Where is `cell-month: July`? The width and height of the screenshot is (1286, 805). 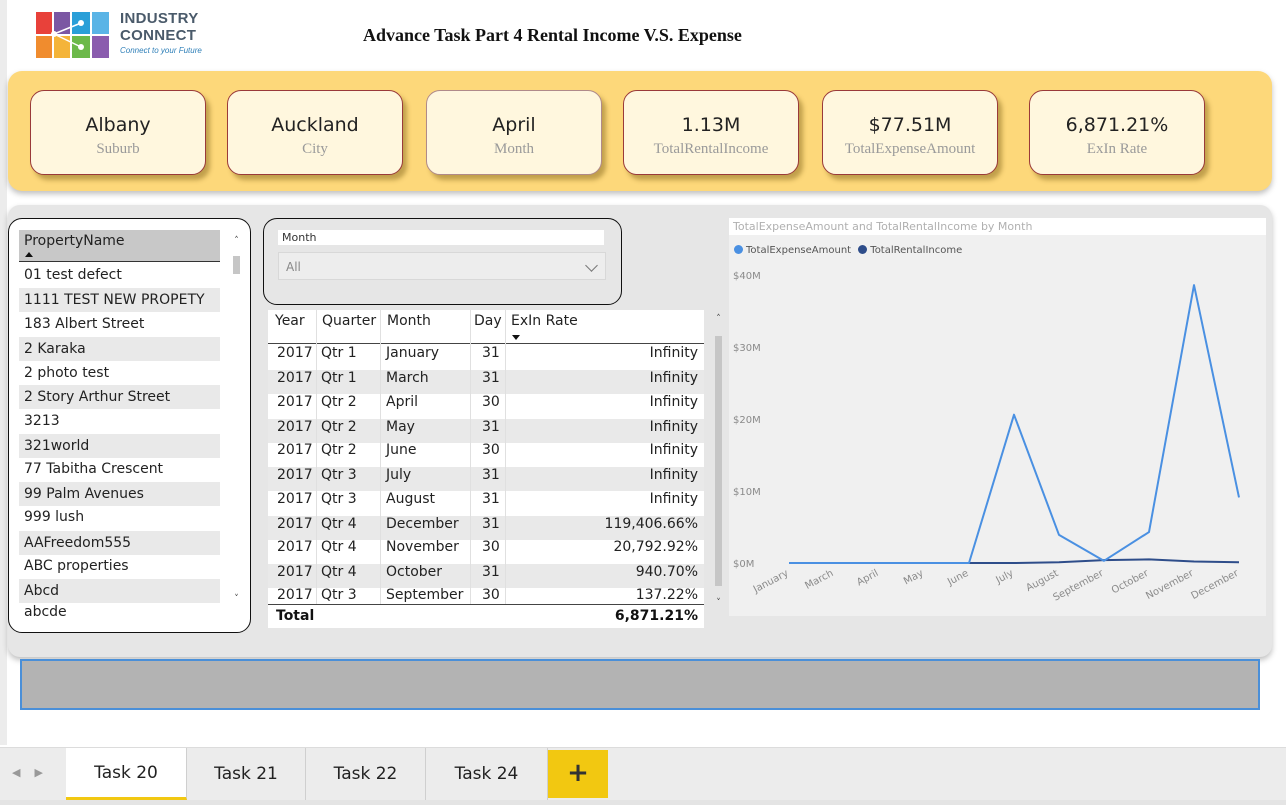 cell-month: July is located at coordinates (399, 475).